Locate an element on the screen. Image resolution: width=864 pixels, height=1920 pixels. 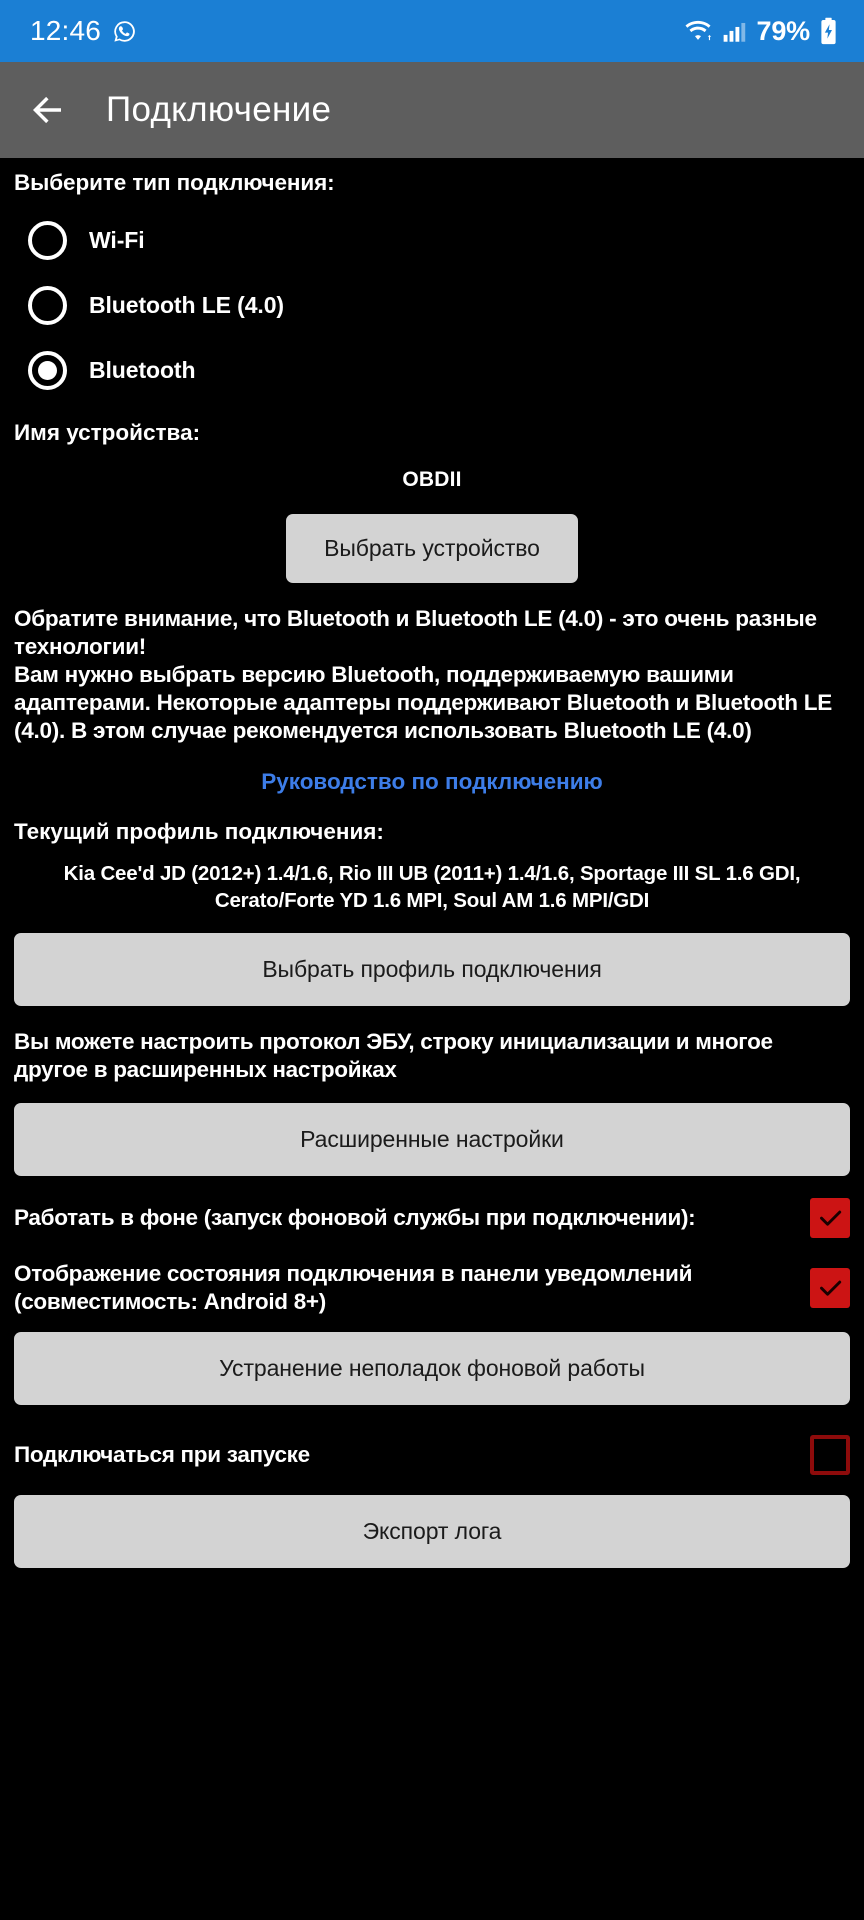
select-device-button: Выбрать устройство is located at coordinates (432, 549).